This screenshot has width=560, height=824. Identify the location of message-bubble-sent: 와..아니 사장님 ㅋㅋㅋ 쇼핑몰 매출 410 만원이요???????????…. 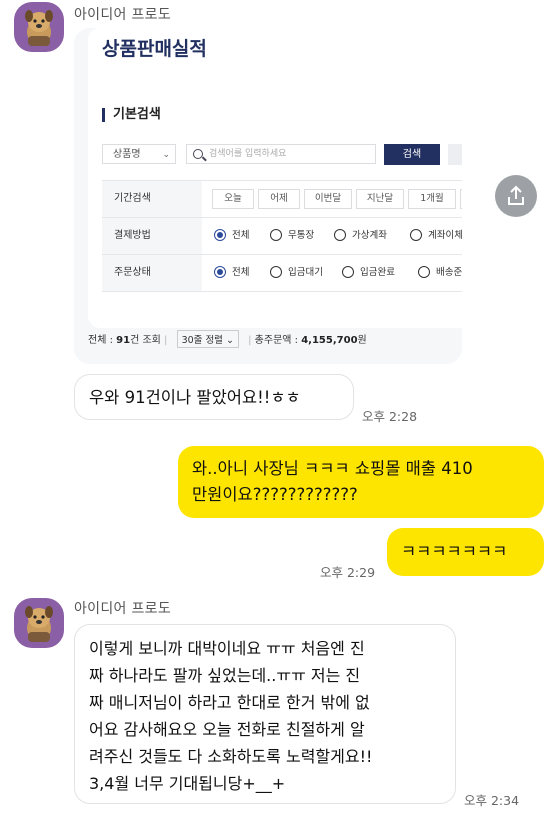
(361, 482).